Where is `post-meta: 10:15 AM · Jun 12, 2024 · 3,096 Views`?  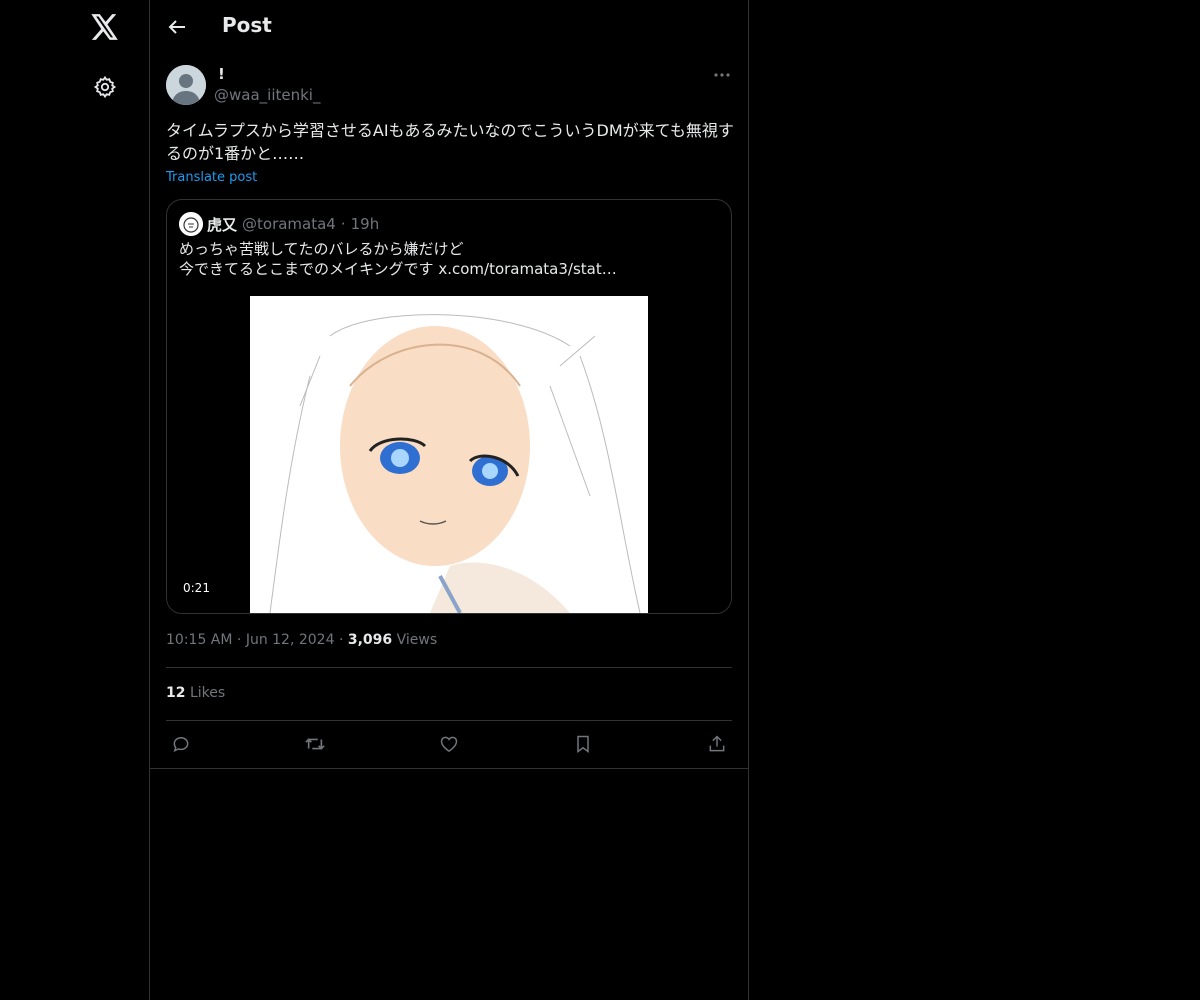
post-meta: 10:15 AM · Jun 12, 2024 · 3,096 Views is located at coordinates (301, 640).